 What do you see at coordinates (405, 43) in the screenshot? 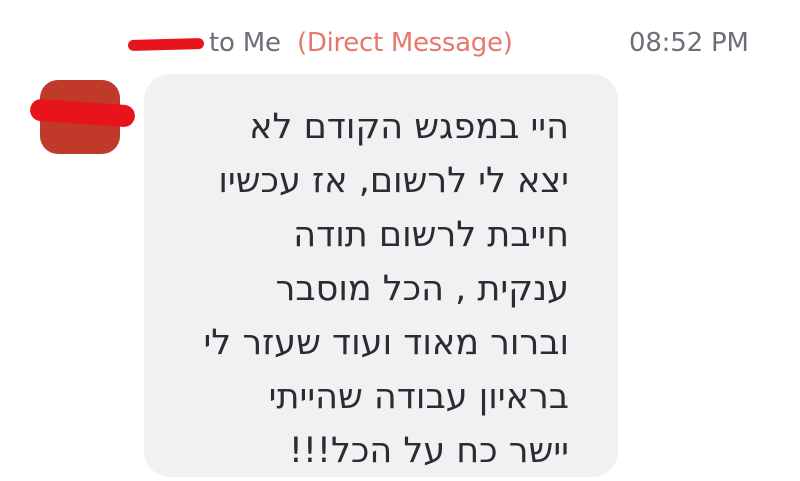
I see `direct-message-label: (Direct Message)` at bounding box center [405, 43].